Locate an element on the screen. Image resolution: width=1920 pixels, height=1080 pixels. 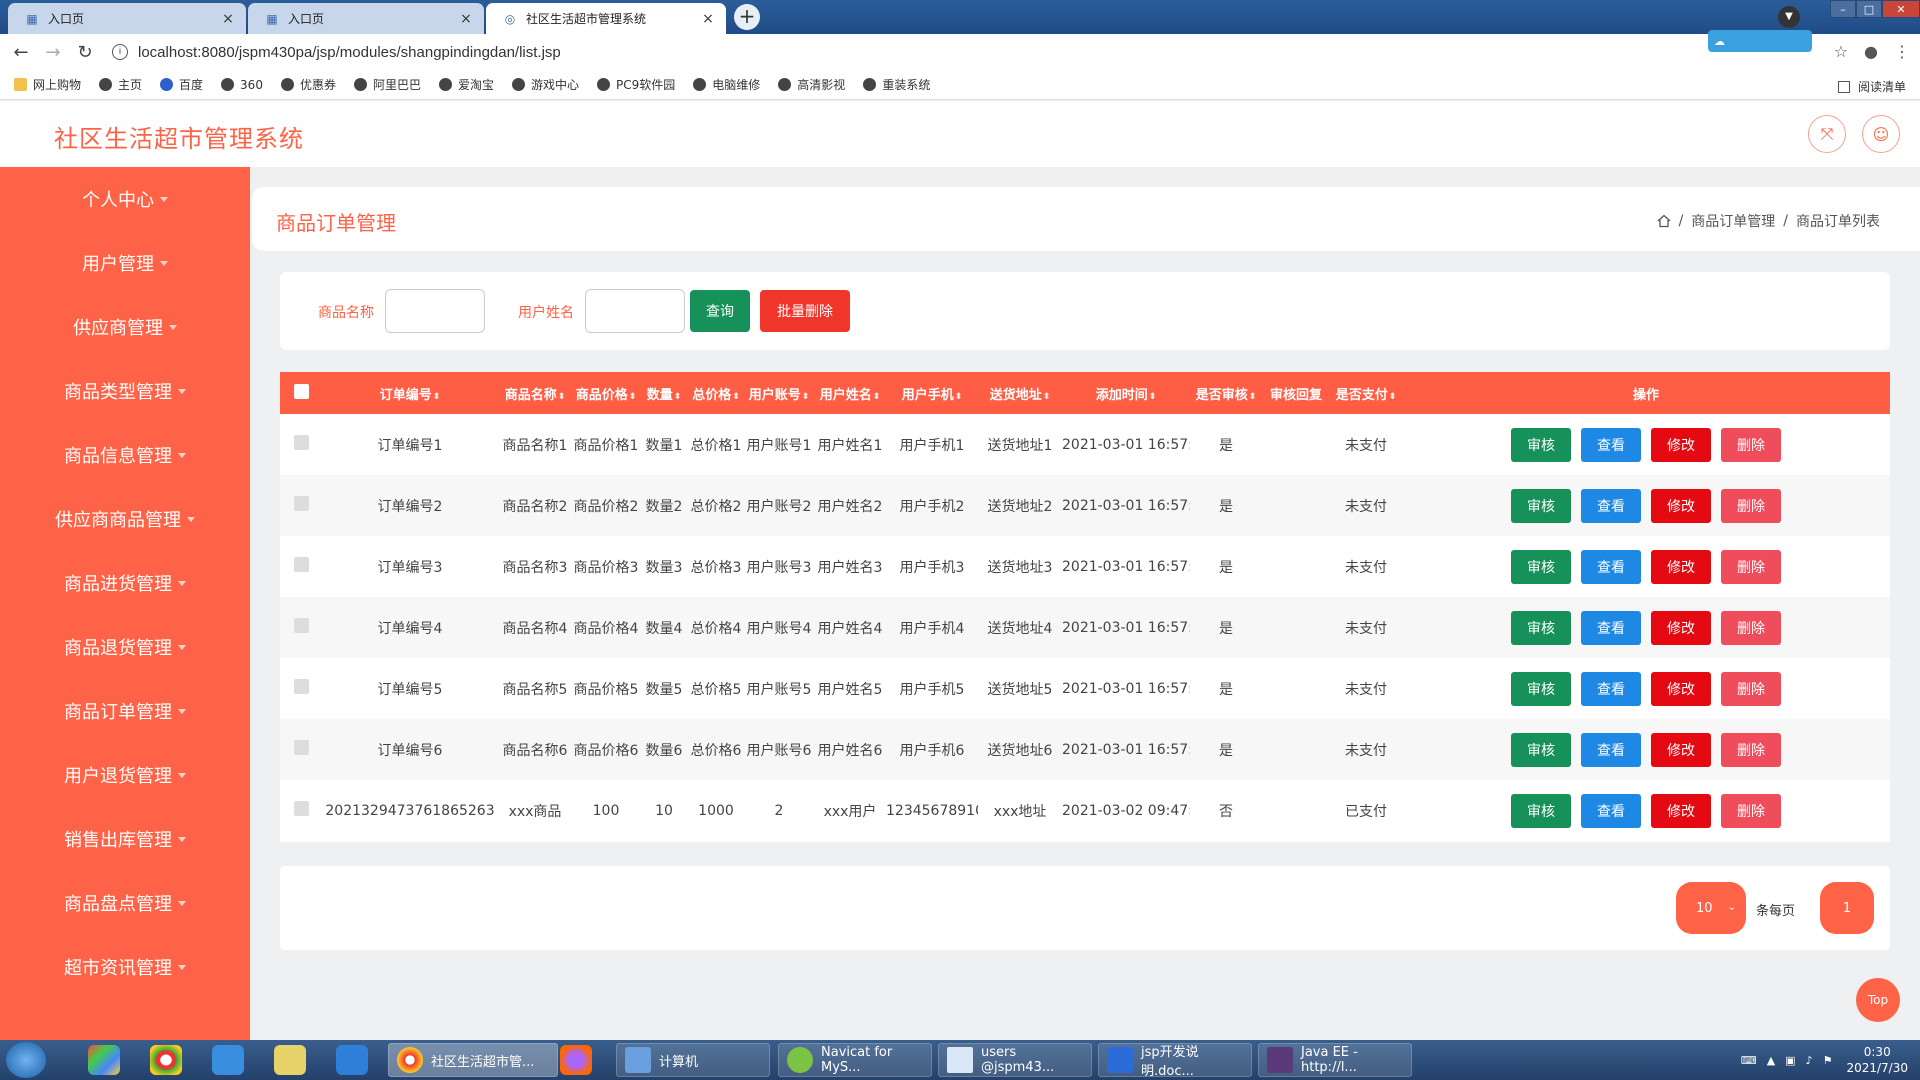
start-button-icon is located at coordinates (26, 1060).